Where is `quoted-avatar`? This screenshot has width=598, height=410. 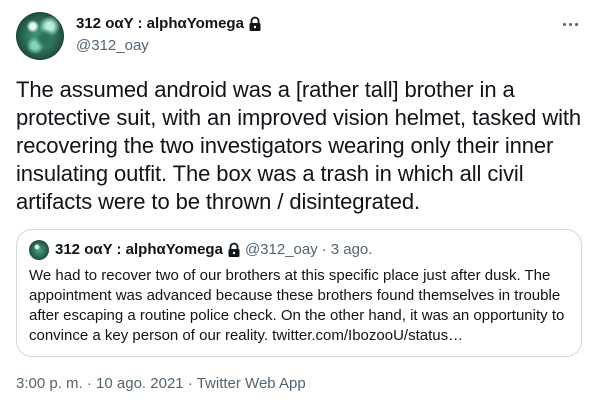 quoted-avatar is located at coordinates (39, 250).